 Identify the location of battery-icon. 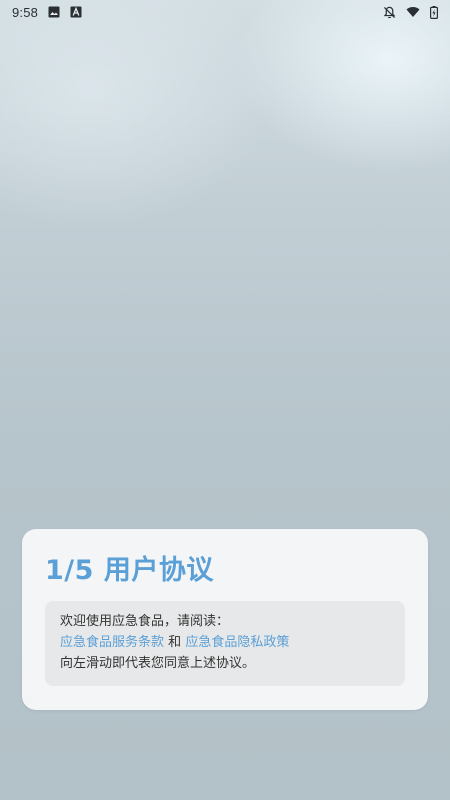
(434, 12).